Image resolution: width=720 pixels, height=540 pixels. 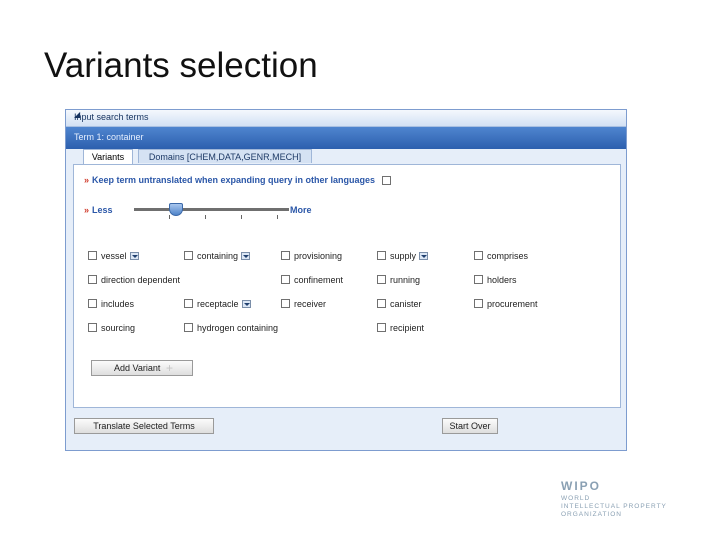 I want to click on variant-provisioning: provisioning, so click(x=311, y=256).